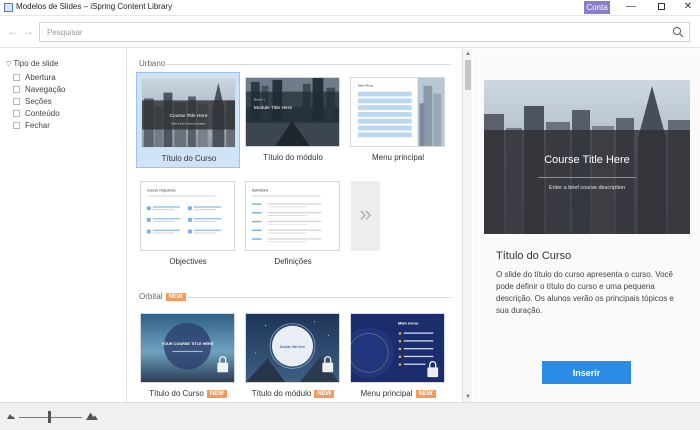  I want to click on close-button: ✕, so click(686, 7).